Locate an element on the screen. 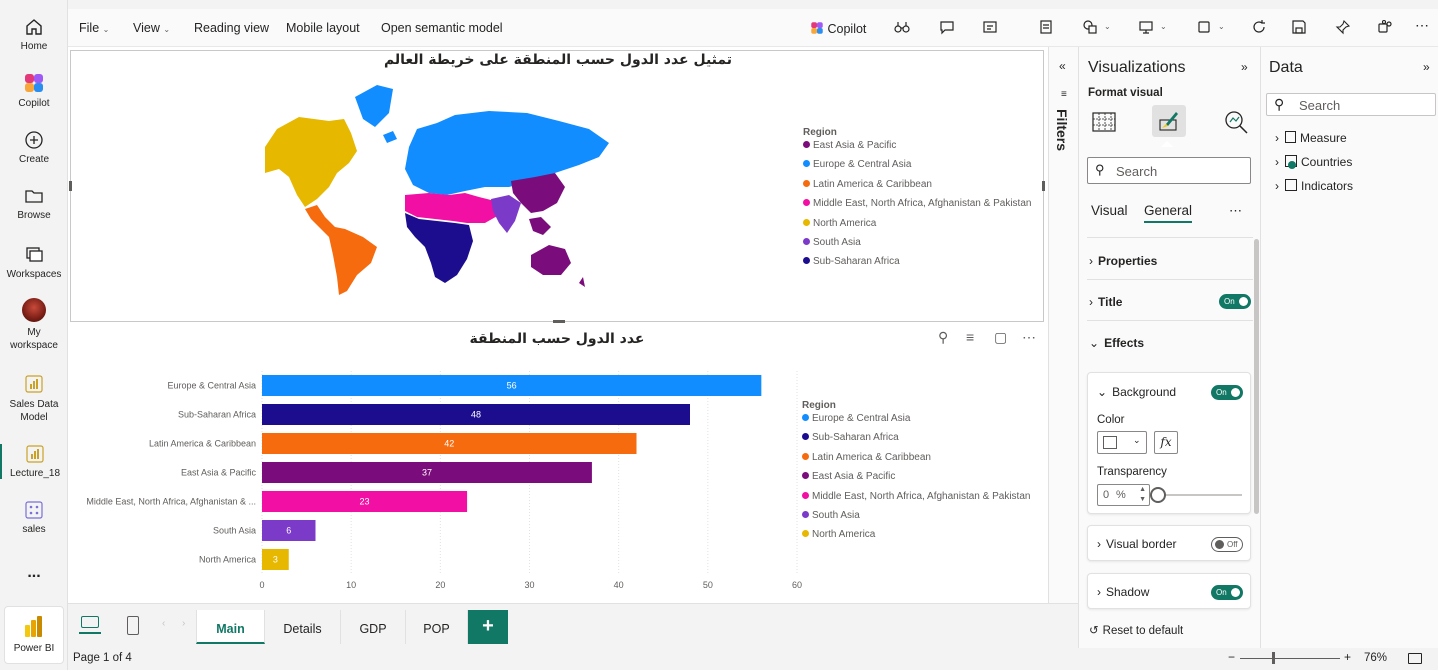 This screenshot has width=1438, height=670. analytics-icon is located at coordinates (1236, 122).